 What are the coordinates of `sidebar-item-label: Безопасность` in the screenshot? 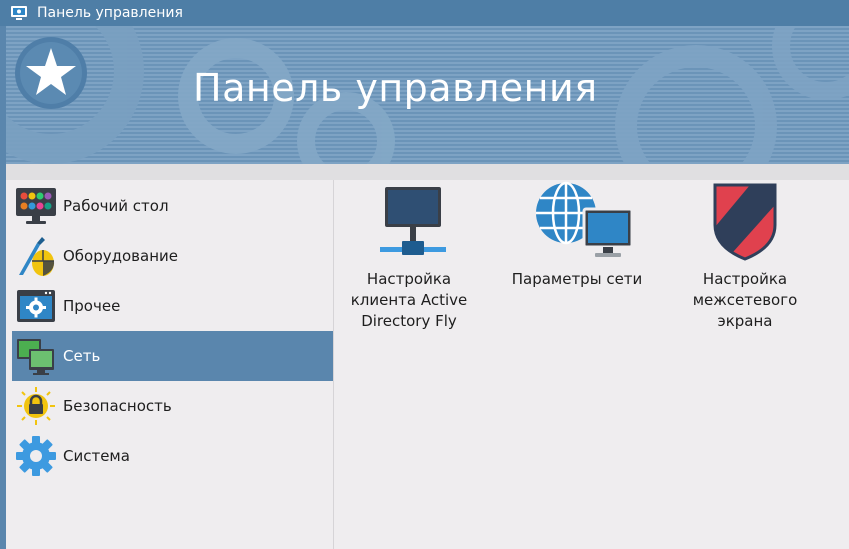 It's located at (117, 406).